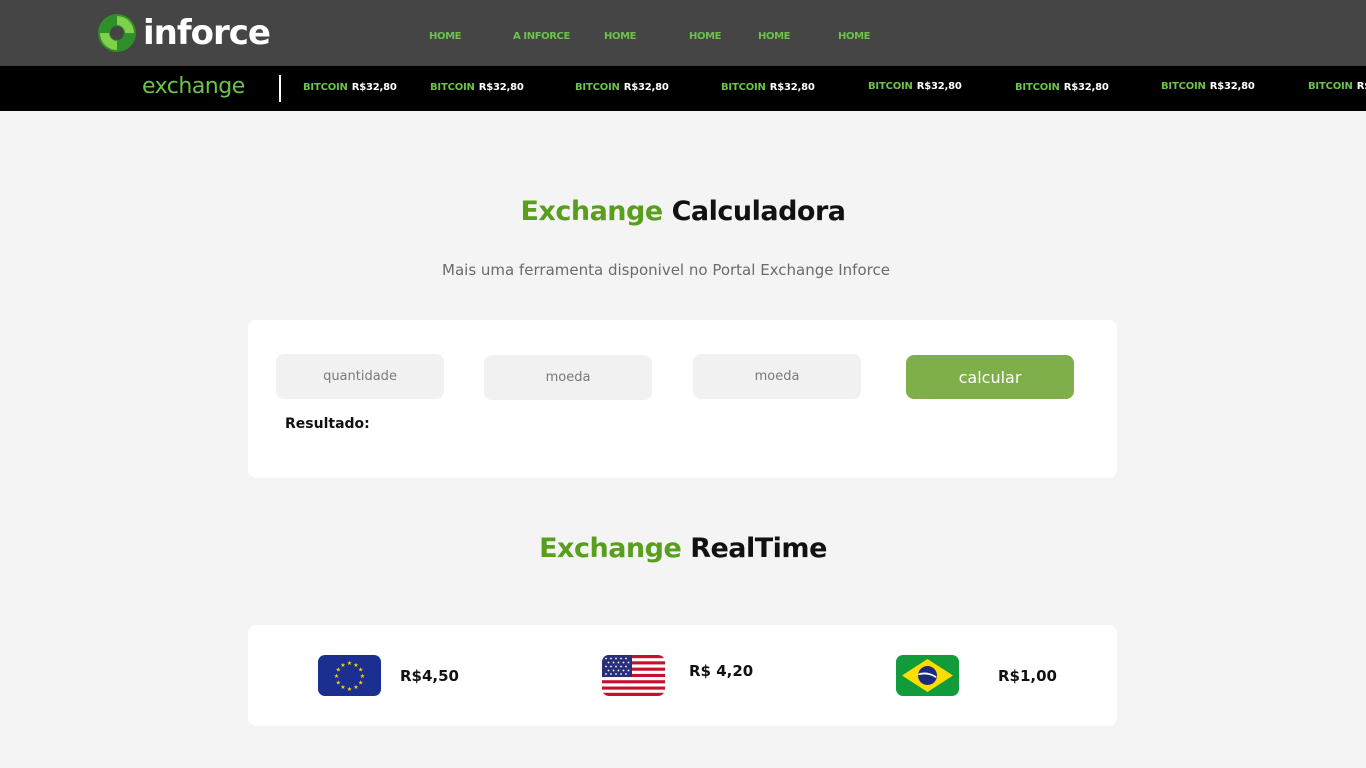 The width and height of the screenshot is (1366, 768). Describe the element at coordinates (117, 33) in the screenshot. I see `inforce-logo-icon` at that location.